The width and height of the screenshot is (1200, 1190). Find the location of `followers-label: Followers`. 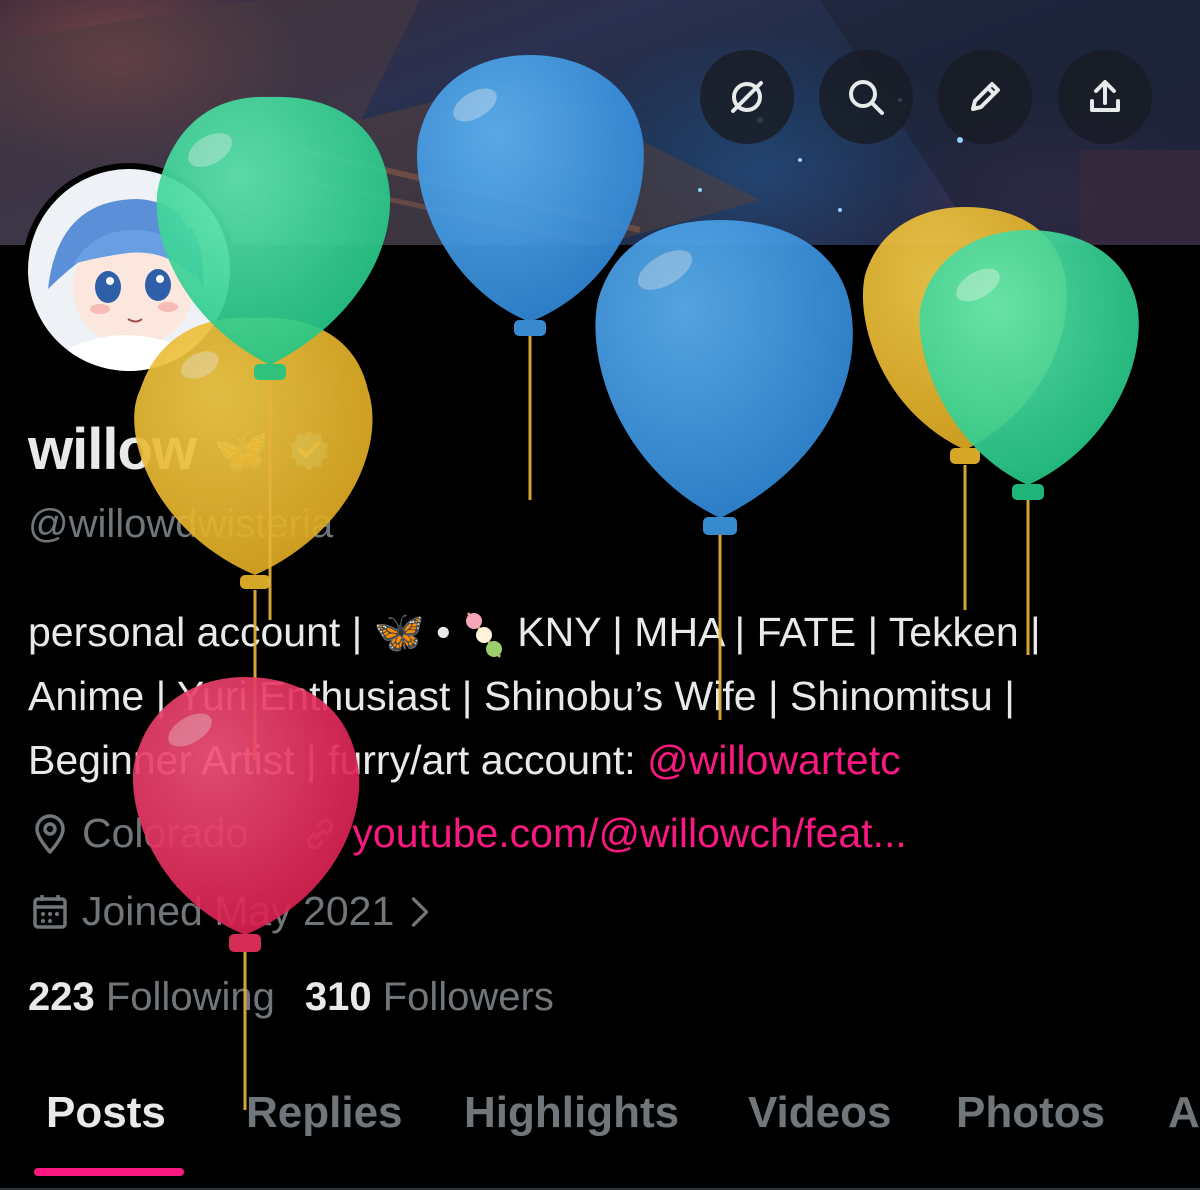

followers-label: Followers is located at coordinates (462, 997).